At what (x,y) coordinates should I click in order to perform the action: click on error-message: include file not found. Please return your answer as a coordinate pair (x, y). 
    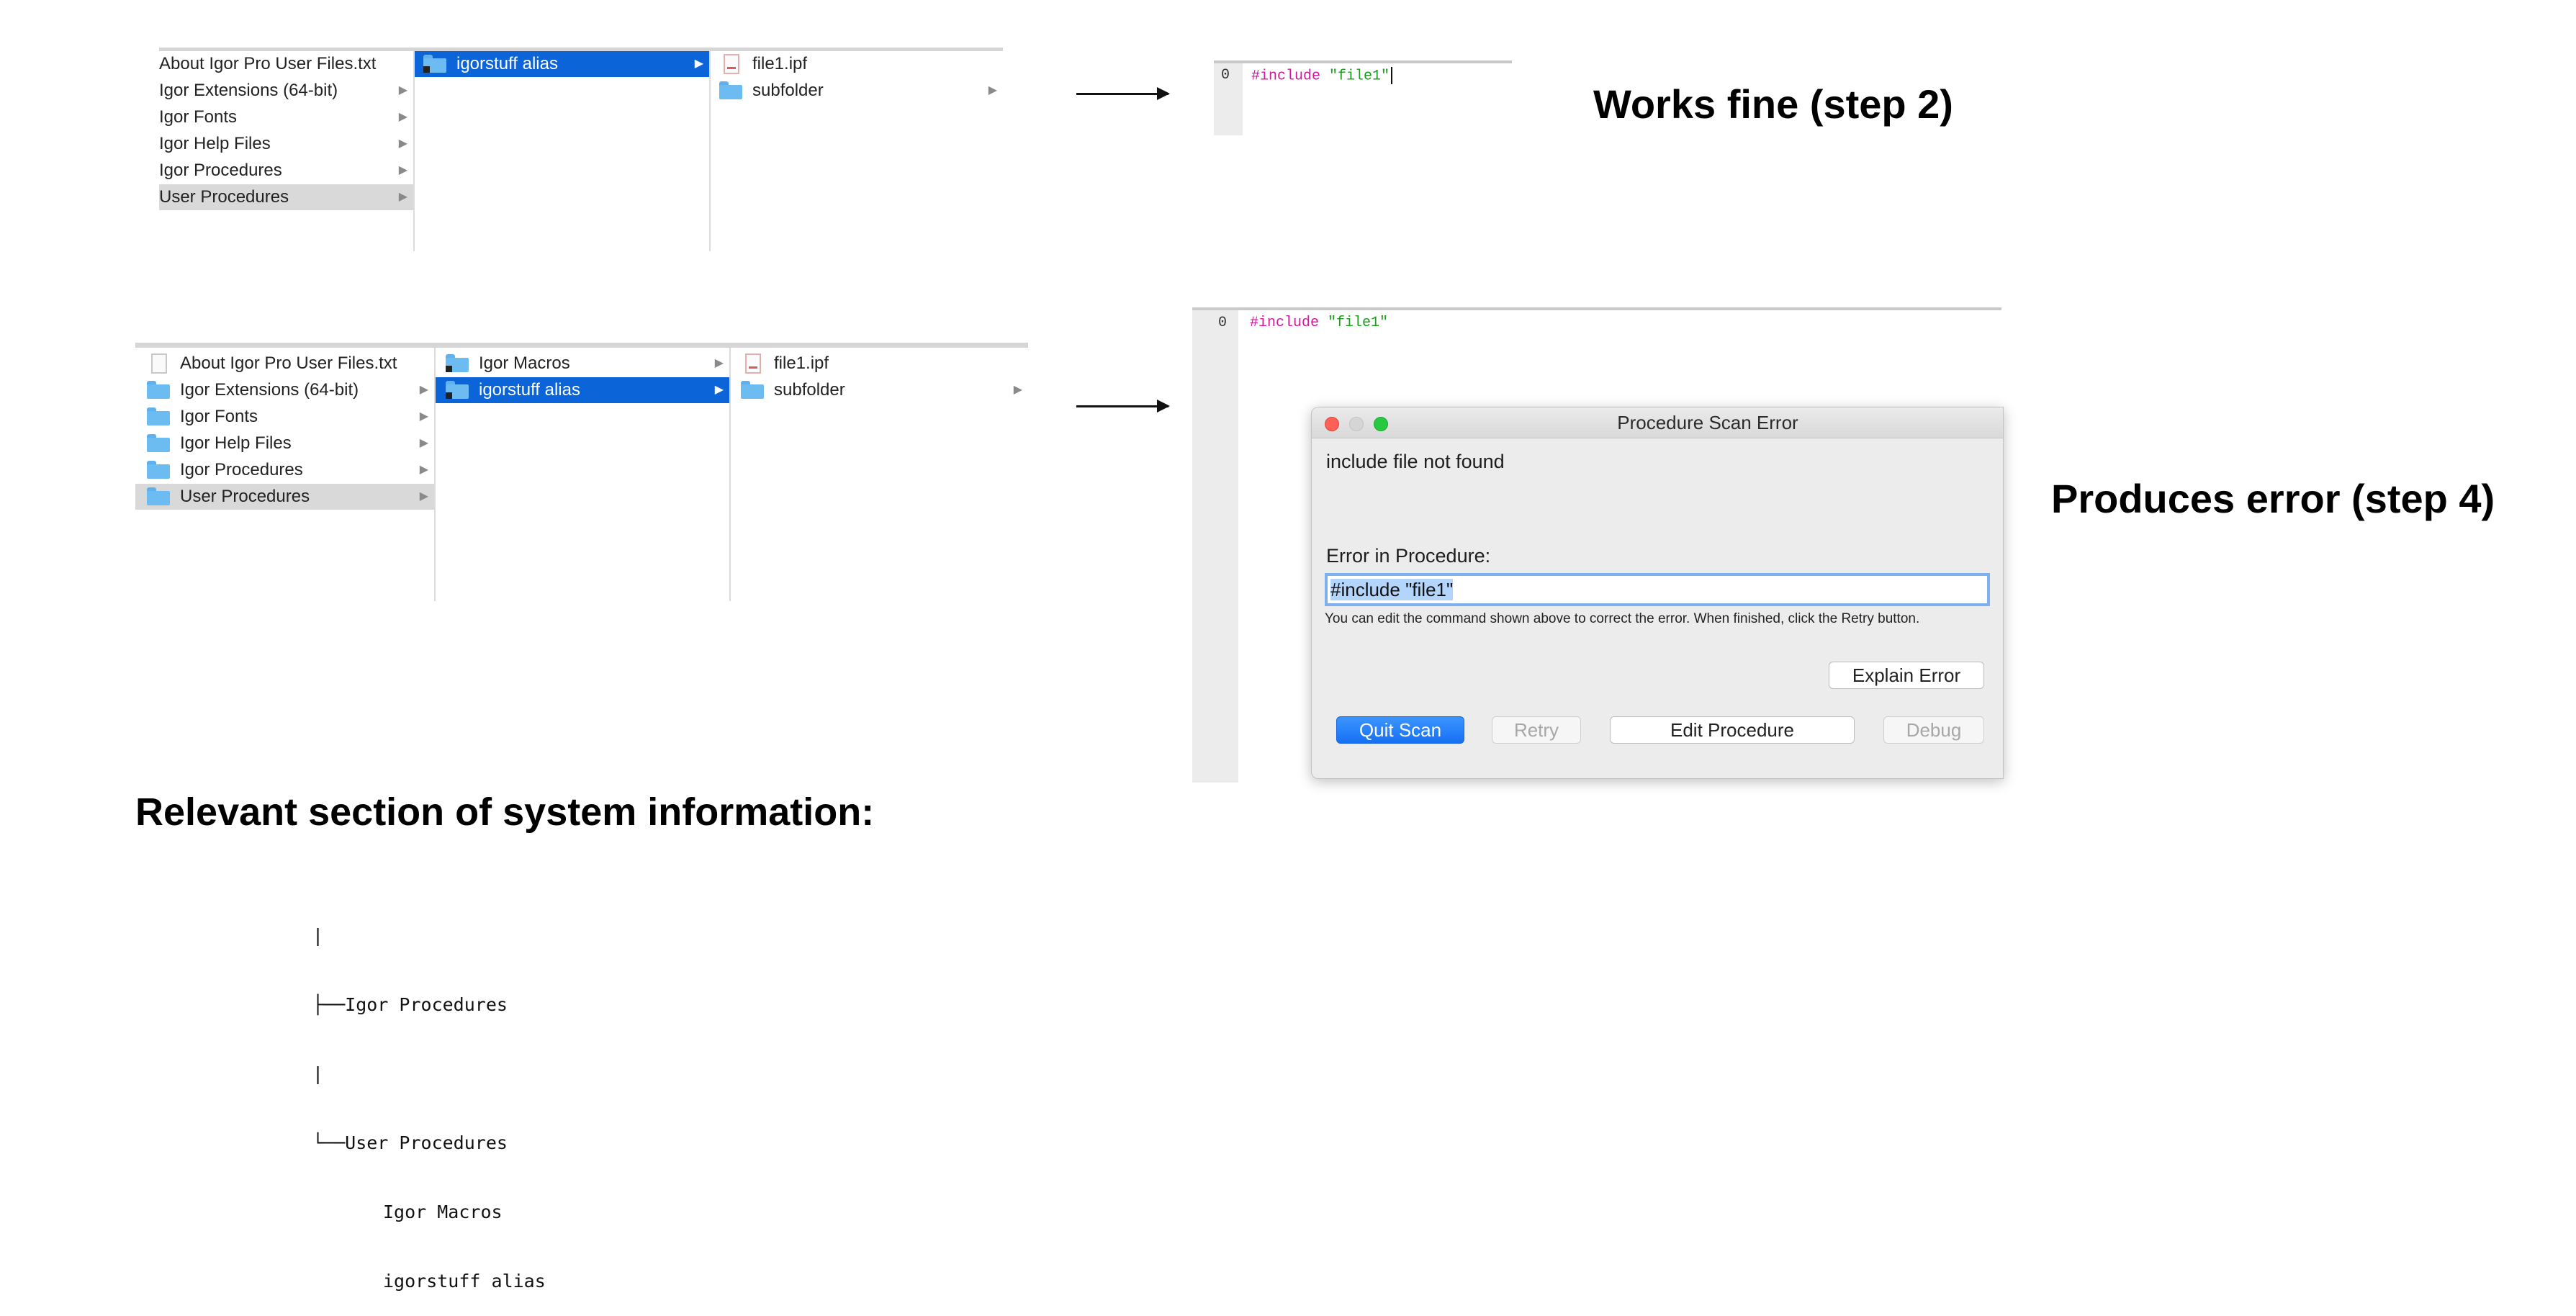
    Looking at the image, I should click on (1415, 461).